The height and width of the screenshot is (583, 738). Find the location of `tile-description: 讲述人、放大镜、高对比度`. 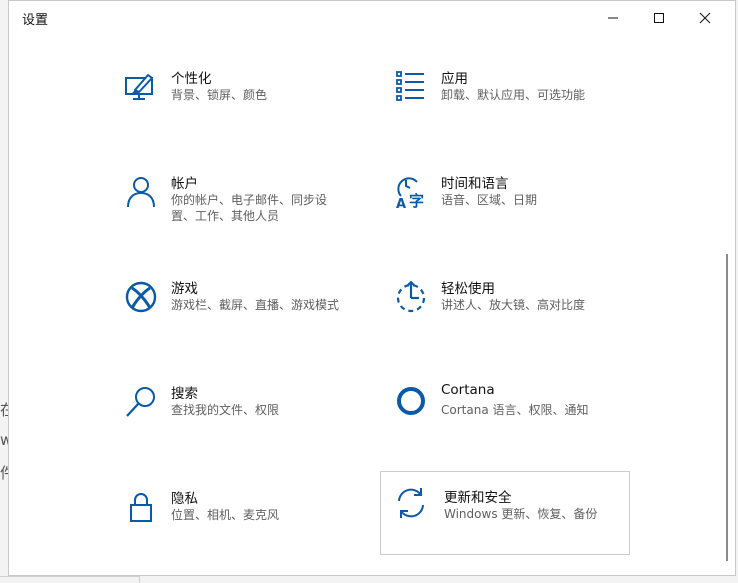

tile-description: 讲述人、放大镜、高对比度 is located at coordinates (513, 305).